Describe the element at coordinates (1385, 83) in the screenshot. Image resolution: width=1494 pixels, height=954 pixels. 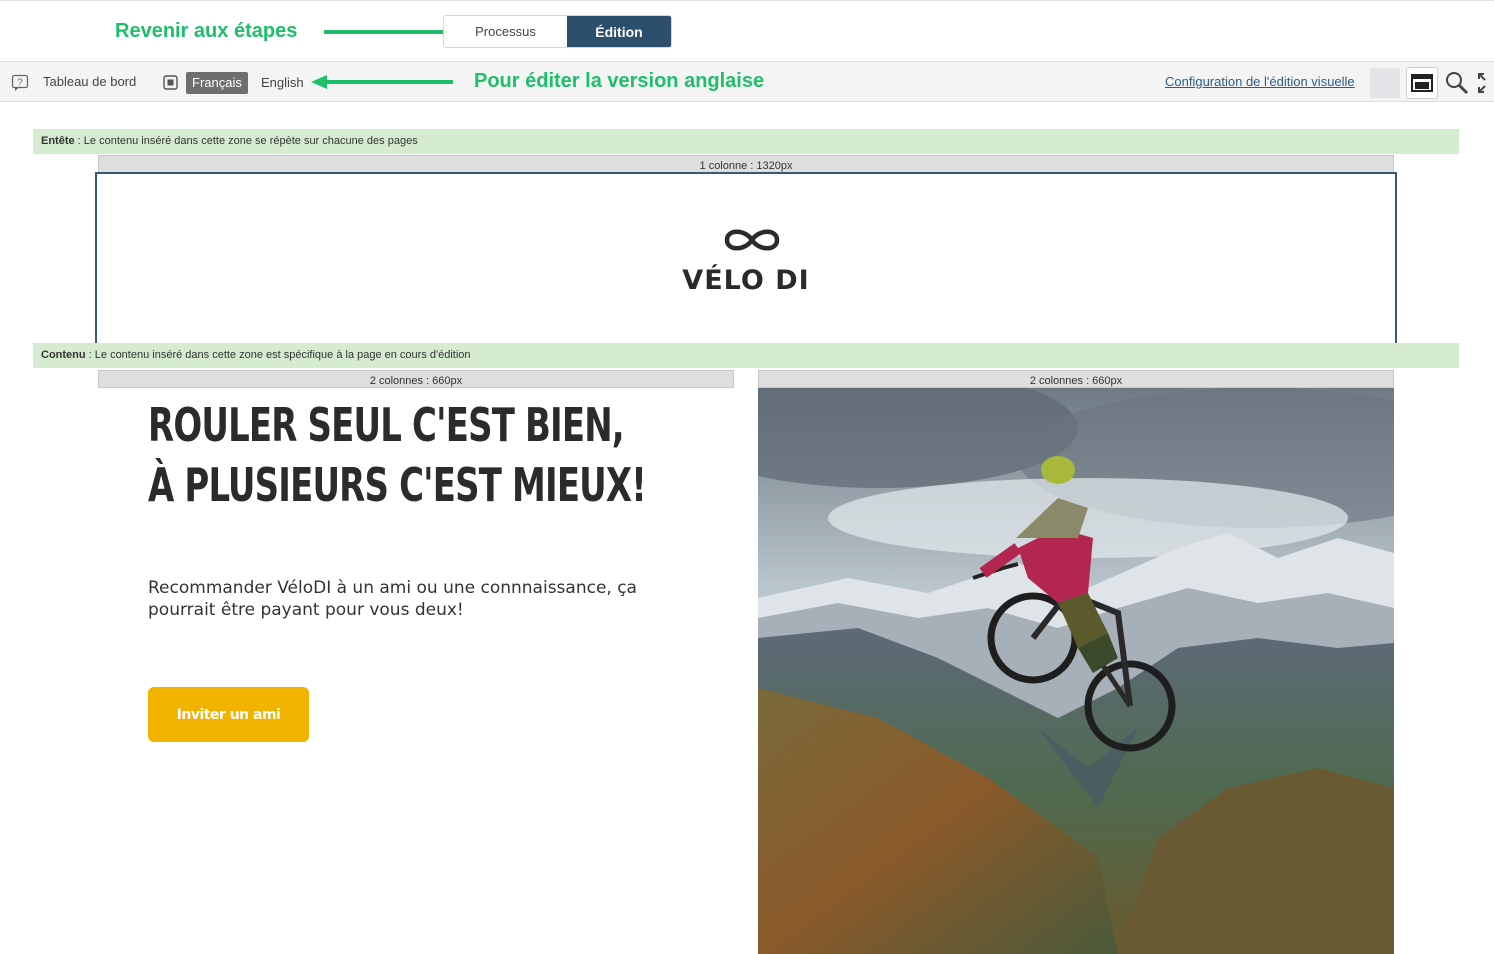
I see `color-swatch` at that location.